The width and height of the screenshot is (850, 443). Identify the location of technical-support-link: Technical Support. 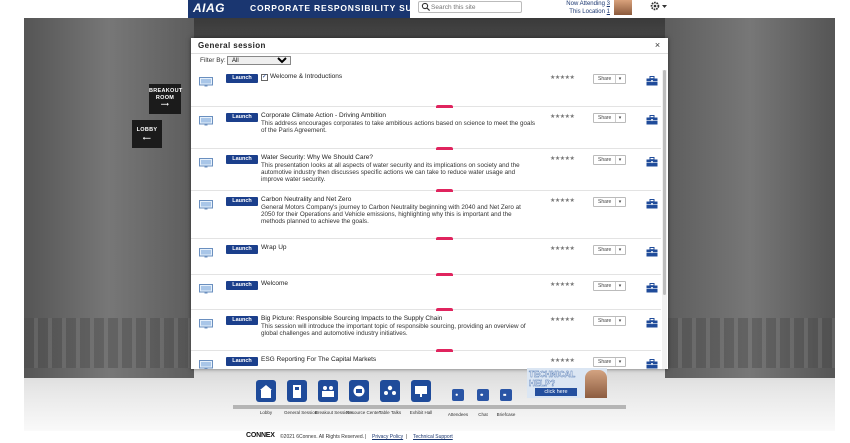
(433, 437).